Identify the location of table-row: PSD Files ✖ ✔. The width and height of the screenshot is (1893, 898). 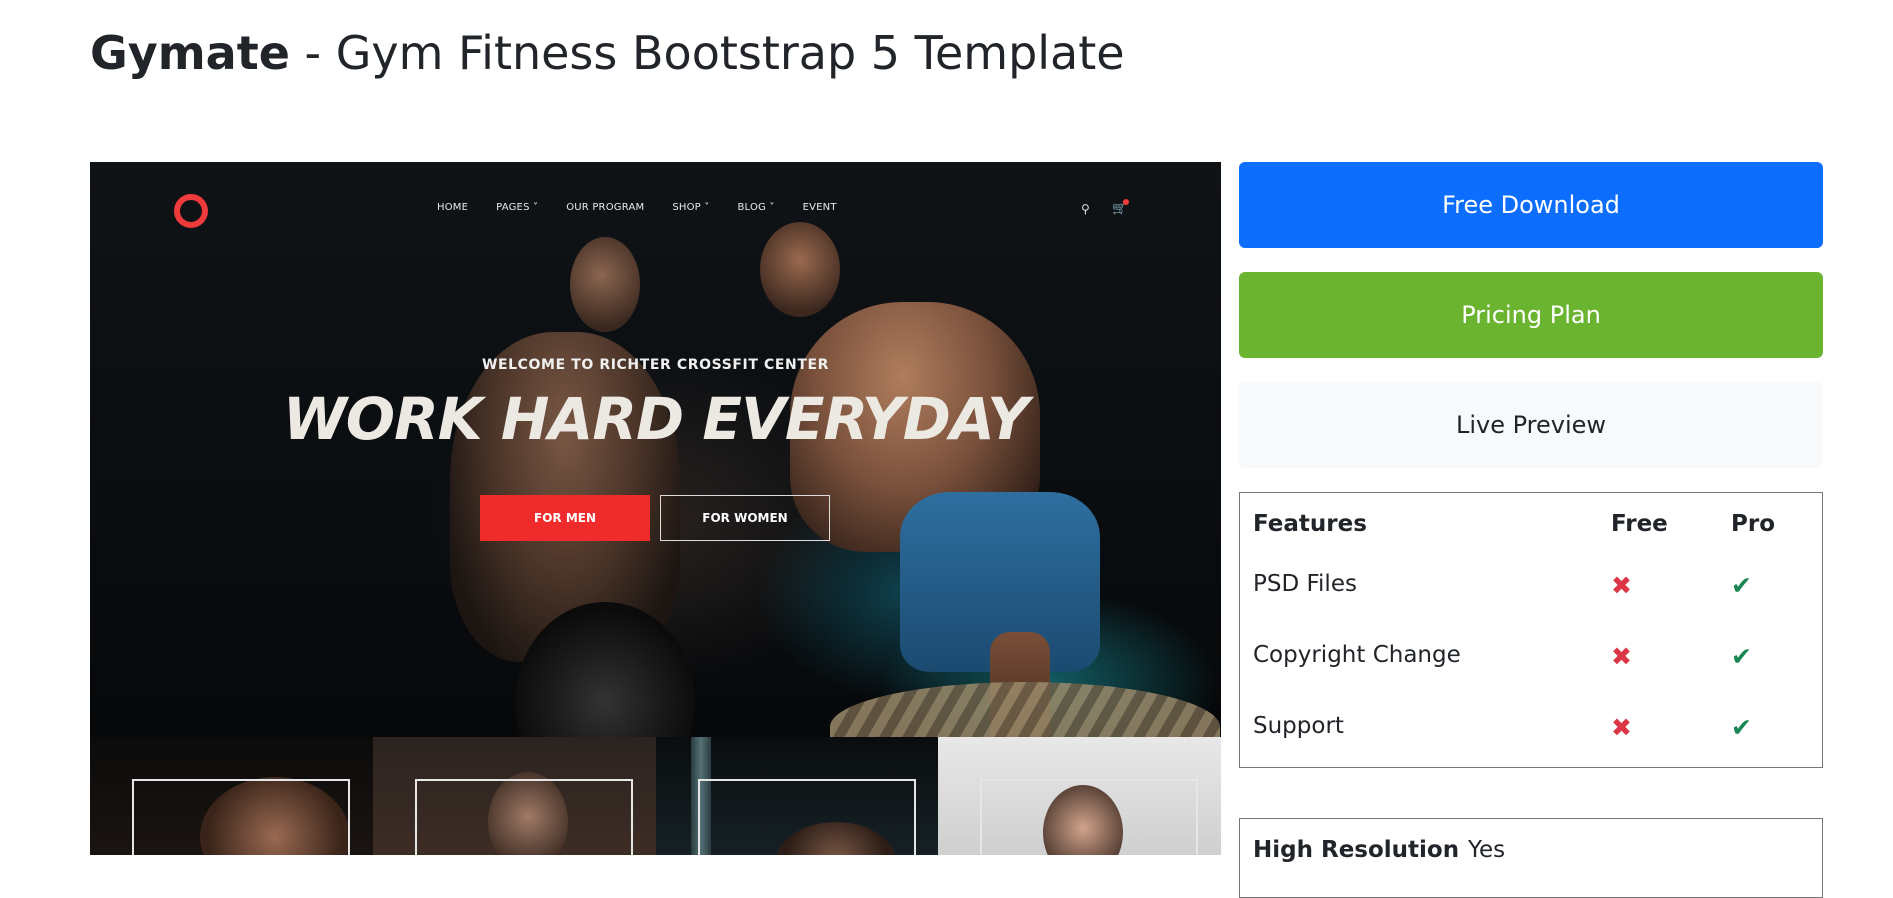
(1531, 583).